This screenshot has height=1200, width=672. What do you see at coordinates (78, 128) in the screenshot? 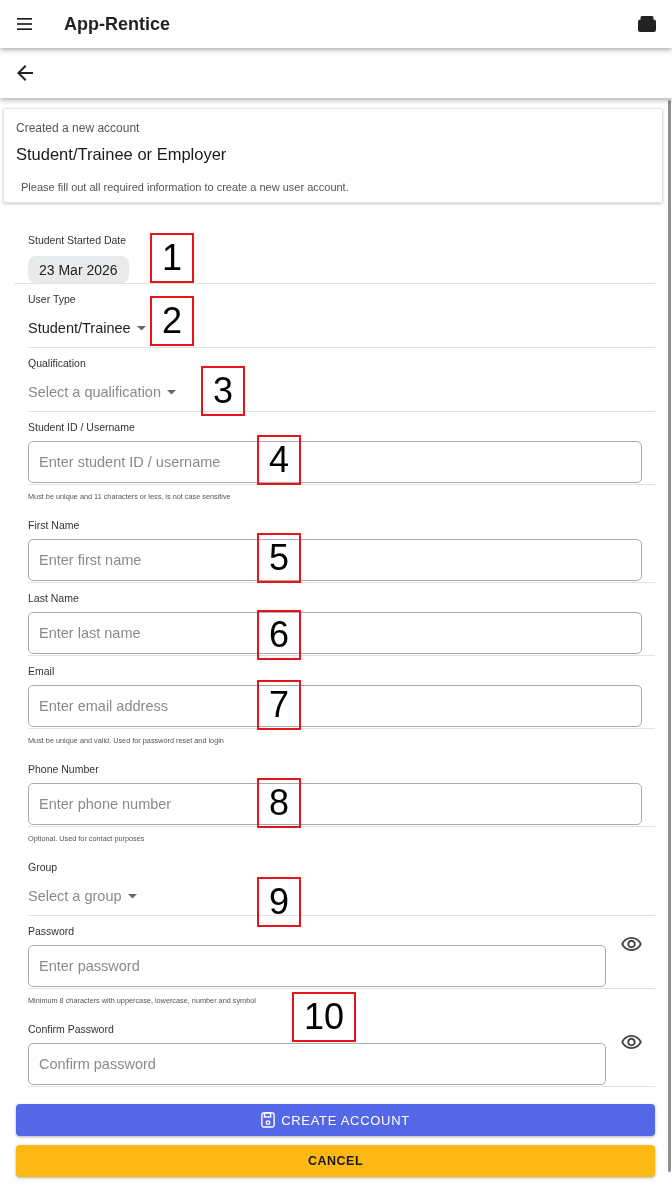
I see `page-subtitle: Created a new account` at bounding box center [78, 128].